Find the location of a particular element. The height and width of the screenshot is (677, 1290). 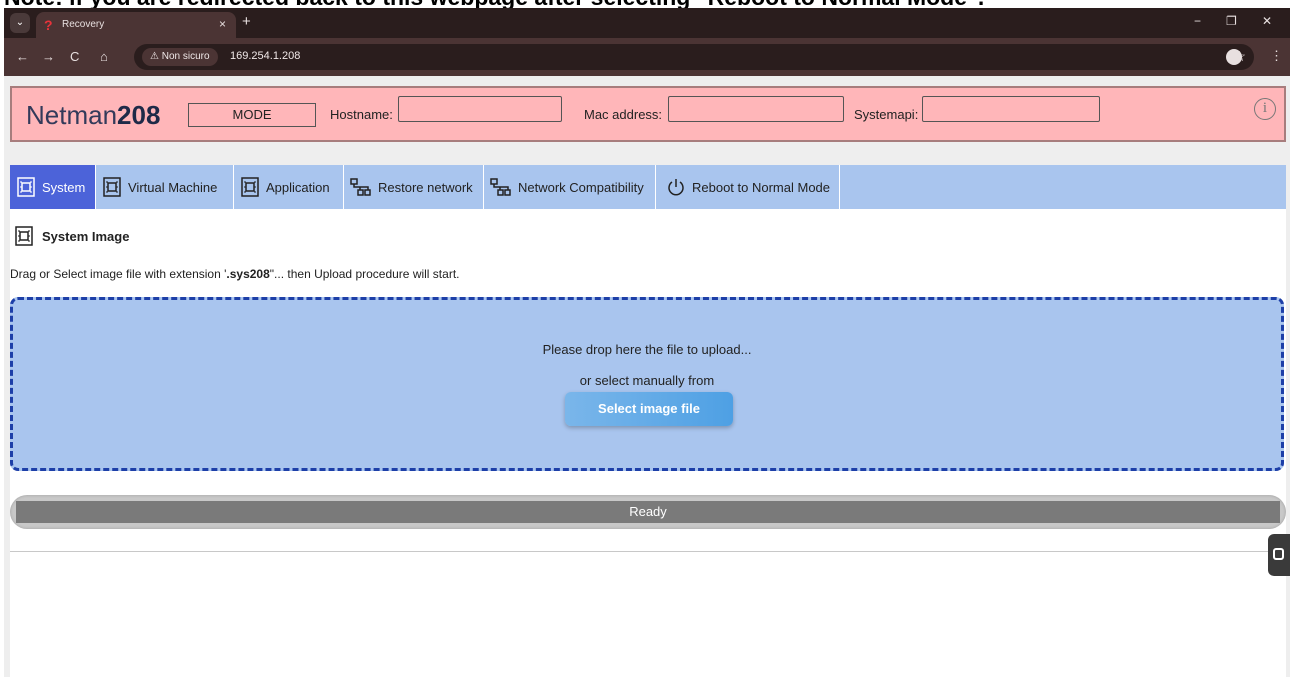

logo-number: 208 is located at coordinates (139, 115).